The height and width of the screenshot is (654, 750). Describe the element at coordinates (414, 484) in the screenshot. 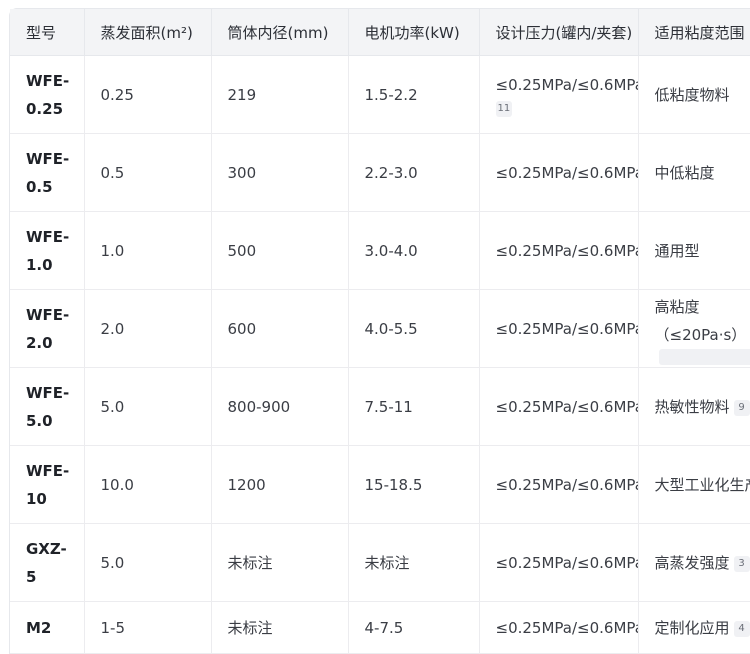

I see `cell-power: 15-18.5` at that location.